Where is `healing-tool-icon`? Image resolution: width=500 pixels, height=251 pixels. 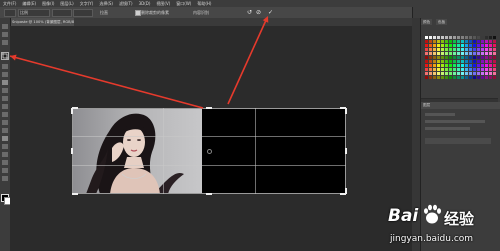
healing-tool-icon is located at coordinates (5, 74).